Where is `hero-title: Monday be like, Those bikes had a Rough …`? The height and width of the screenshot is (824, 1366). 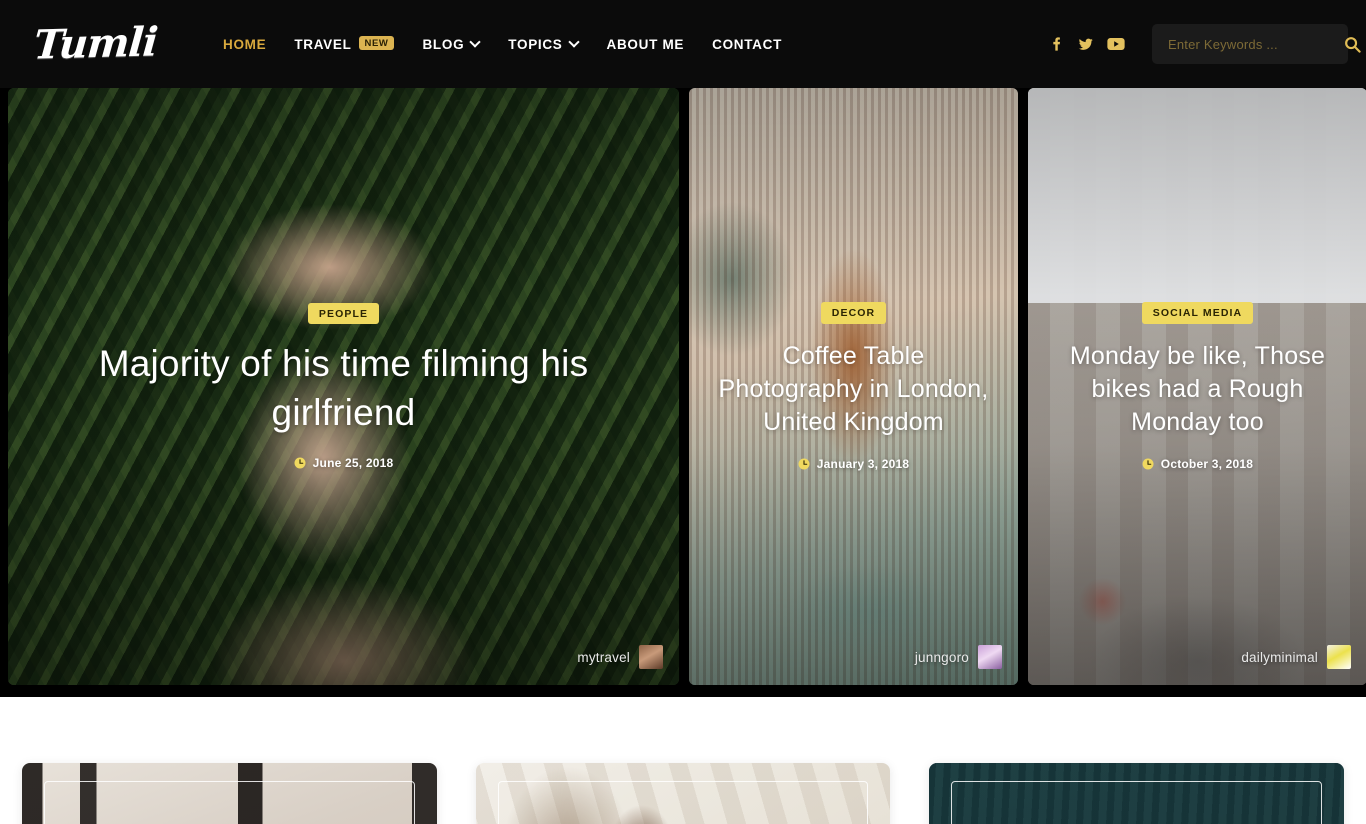 hero-title: Monday be like, Those bikes had a Rough … is located at coordinates (1197, 389).